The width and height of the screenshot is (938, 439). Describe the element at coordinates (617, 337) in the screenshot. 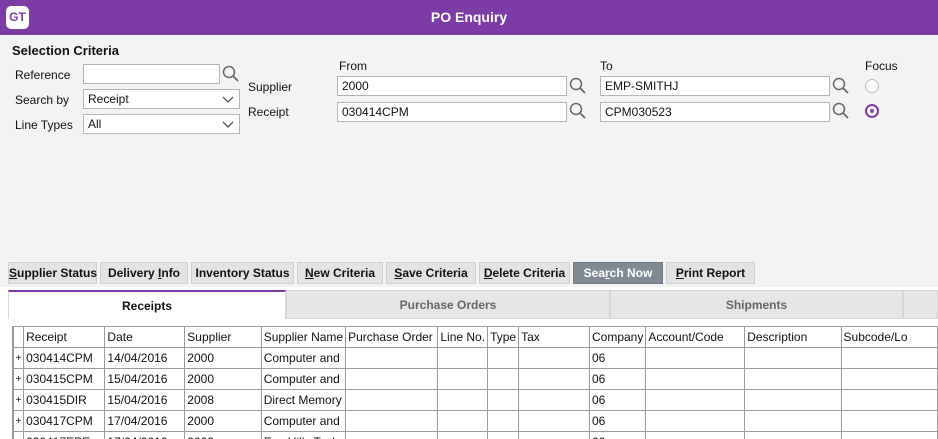

I see `column-header: Company` at that location.